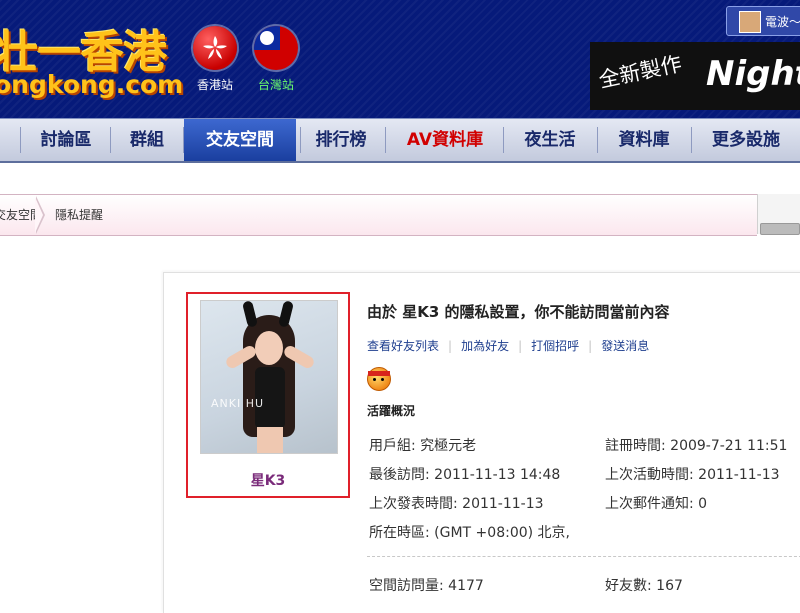 The height and width of the screenshot is (613, 800). I want to click on taiwan-site-link: 台灣站, so click(276, 59).